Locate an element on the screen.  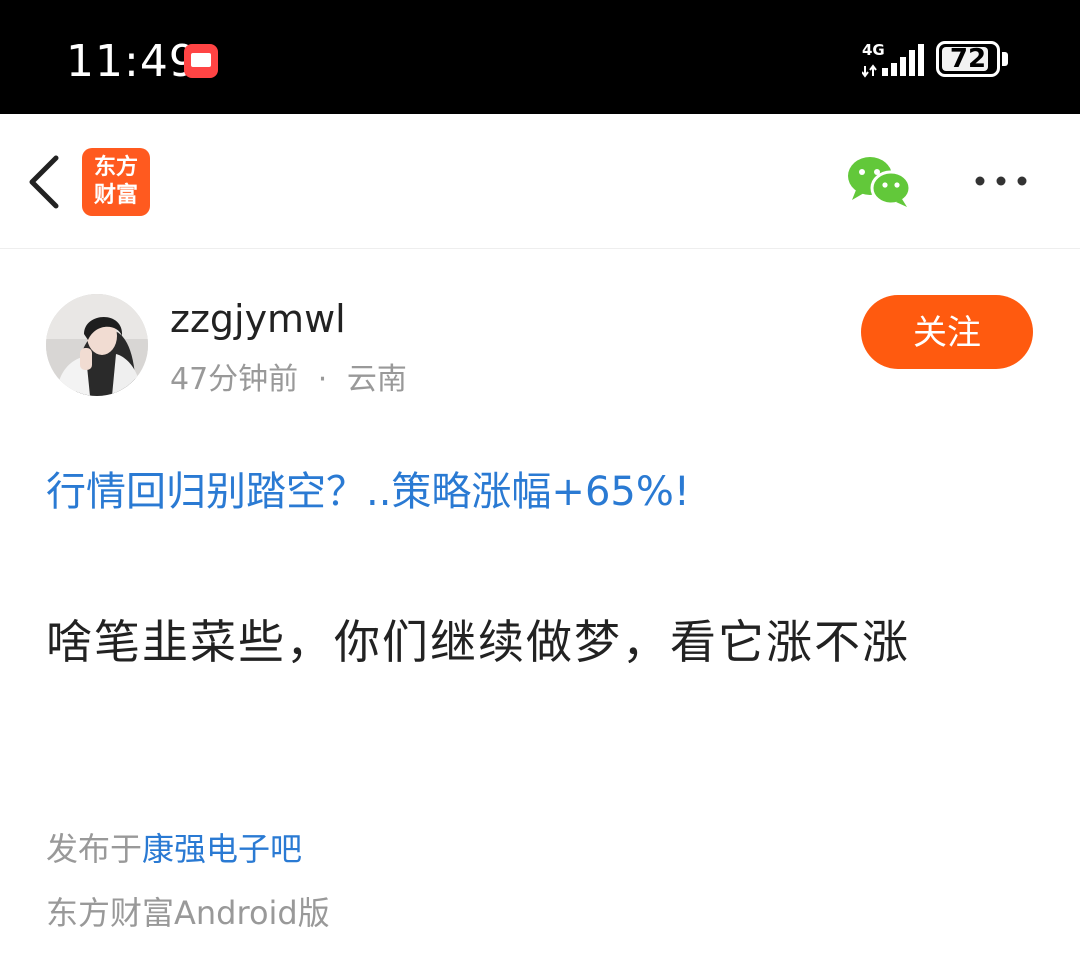
more-options-button is located at coordinates (1001, 181).